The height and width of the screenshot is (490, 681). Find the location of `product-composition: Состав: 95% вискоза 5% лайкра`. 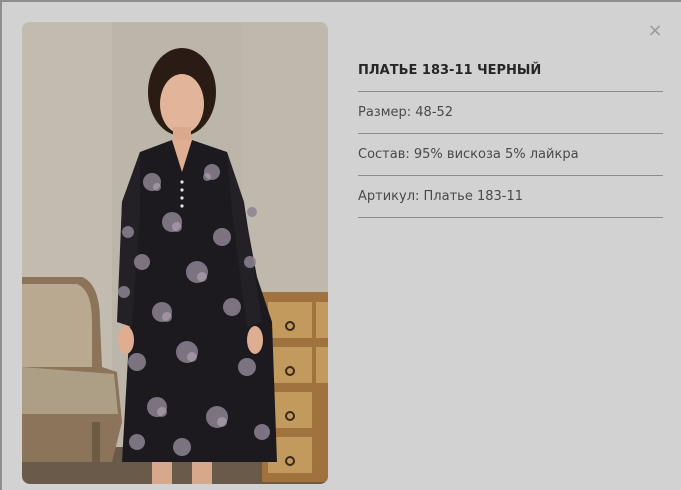

product-composition: Состав: 95% вискоза 5% лайкра is located at coordinates (510, 155).